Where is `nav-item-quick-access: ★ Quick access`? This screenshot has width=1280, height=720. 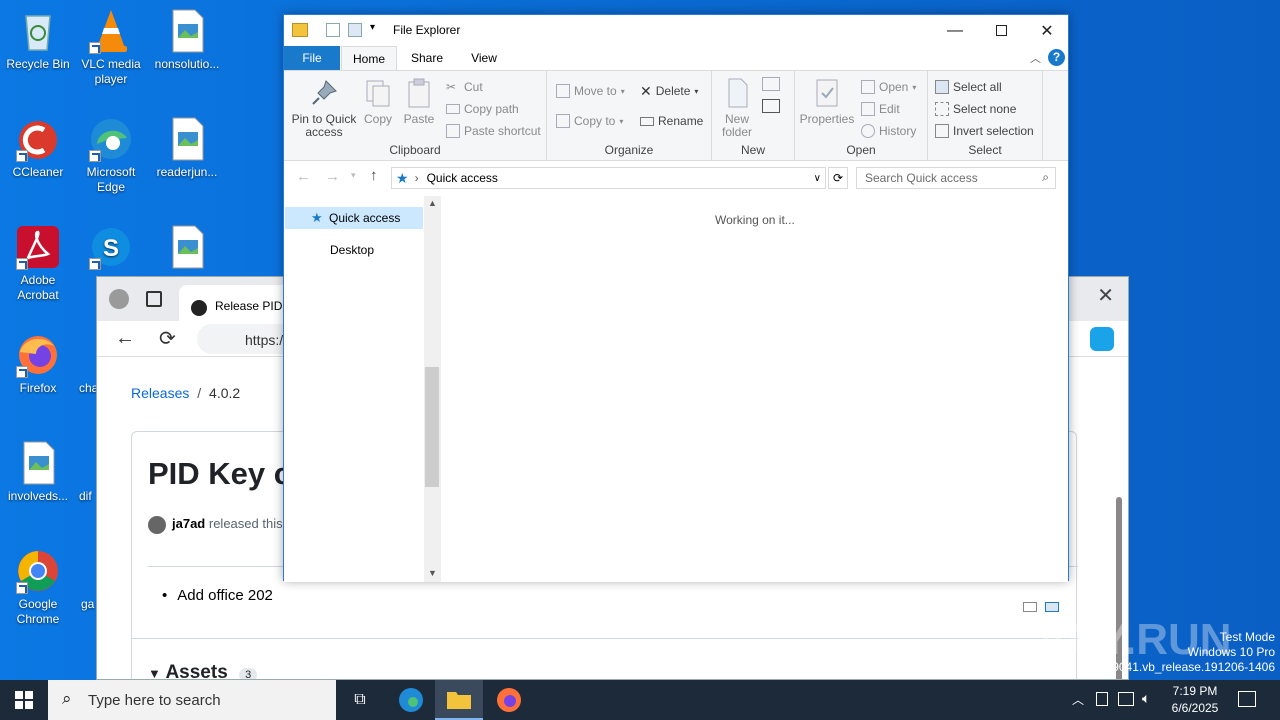
nav-item-quick-access: ★ Quick access is located at coordinates (354, 218).